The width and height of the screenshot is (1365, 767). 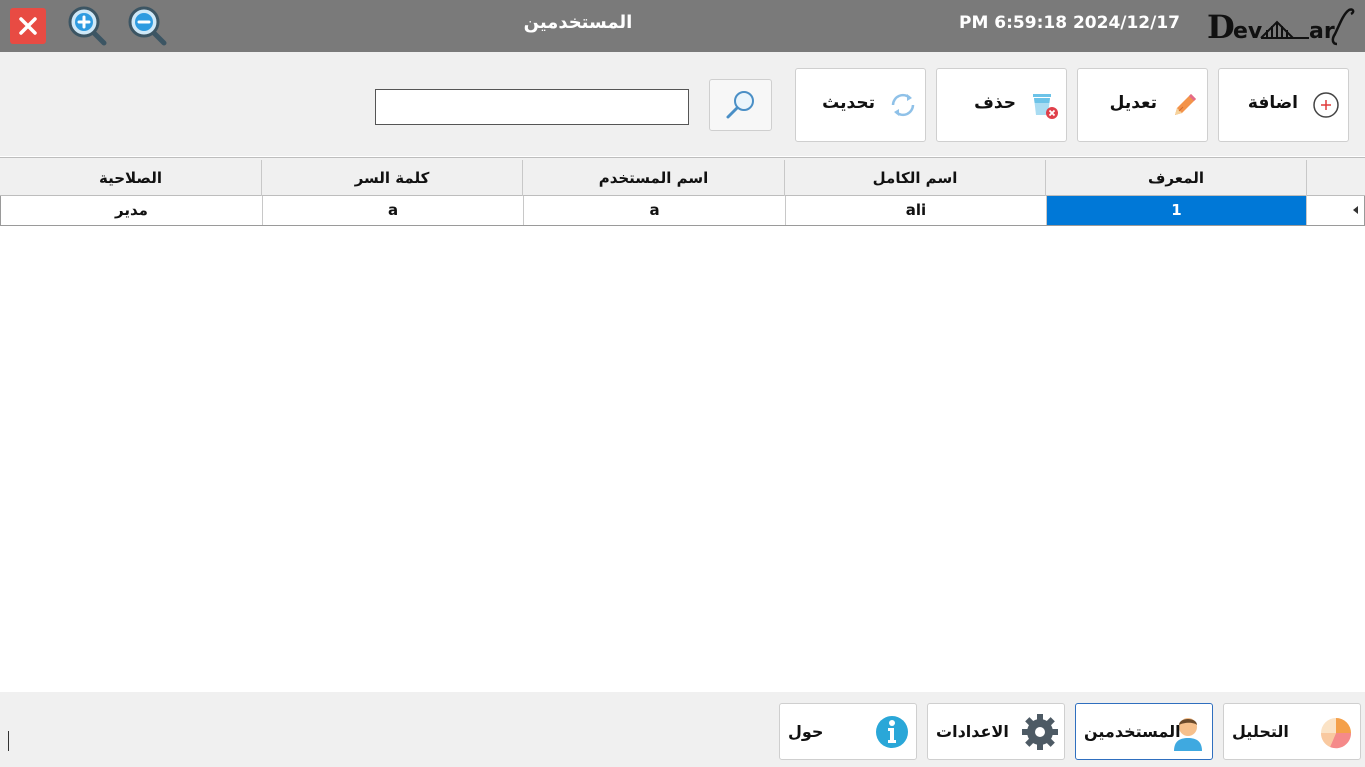 I want to click on toolbar: اضافة تعديل حذف تحديث, so click(x=682, y=104).